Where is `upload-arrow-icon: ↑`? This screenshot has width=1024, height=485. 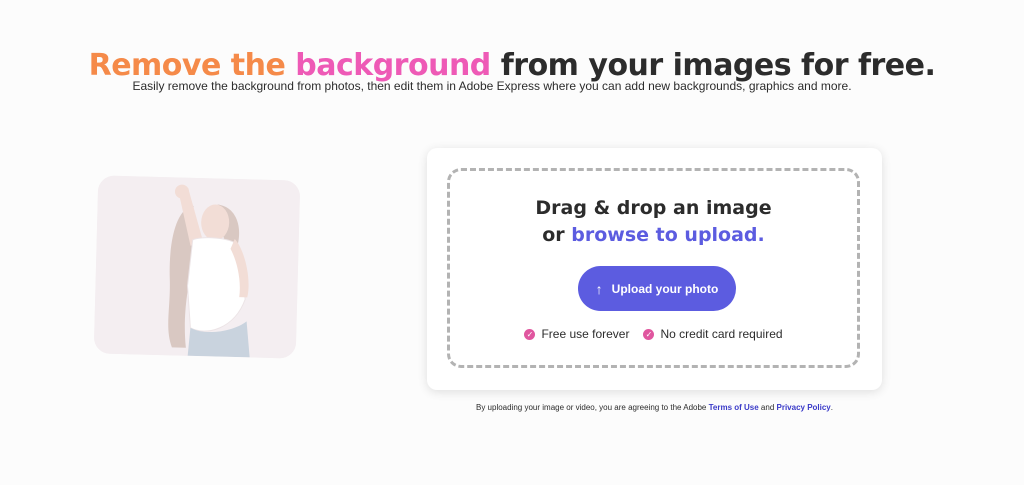 upload-arrow-icon: ↑ is located at coordinates (599, 288).